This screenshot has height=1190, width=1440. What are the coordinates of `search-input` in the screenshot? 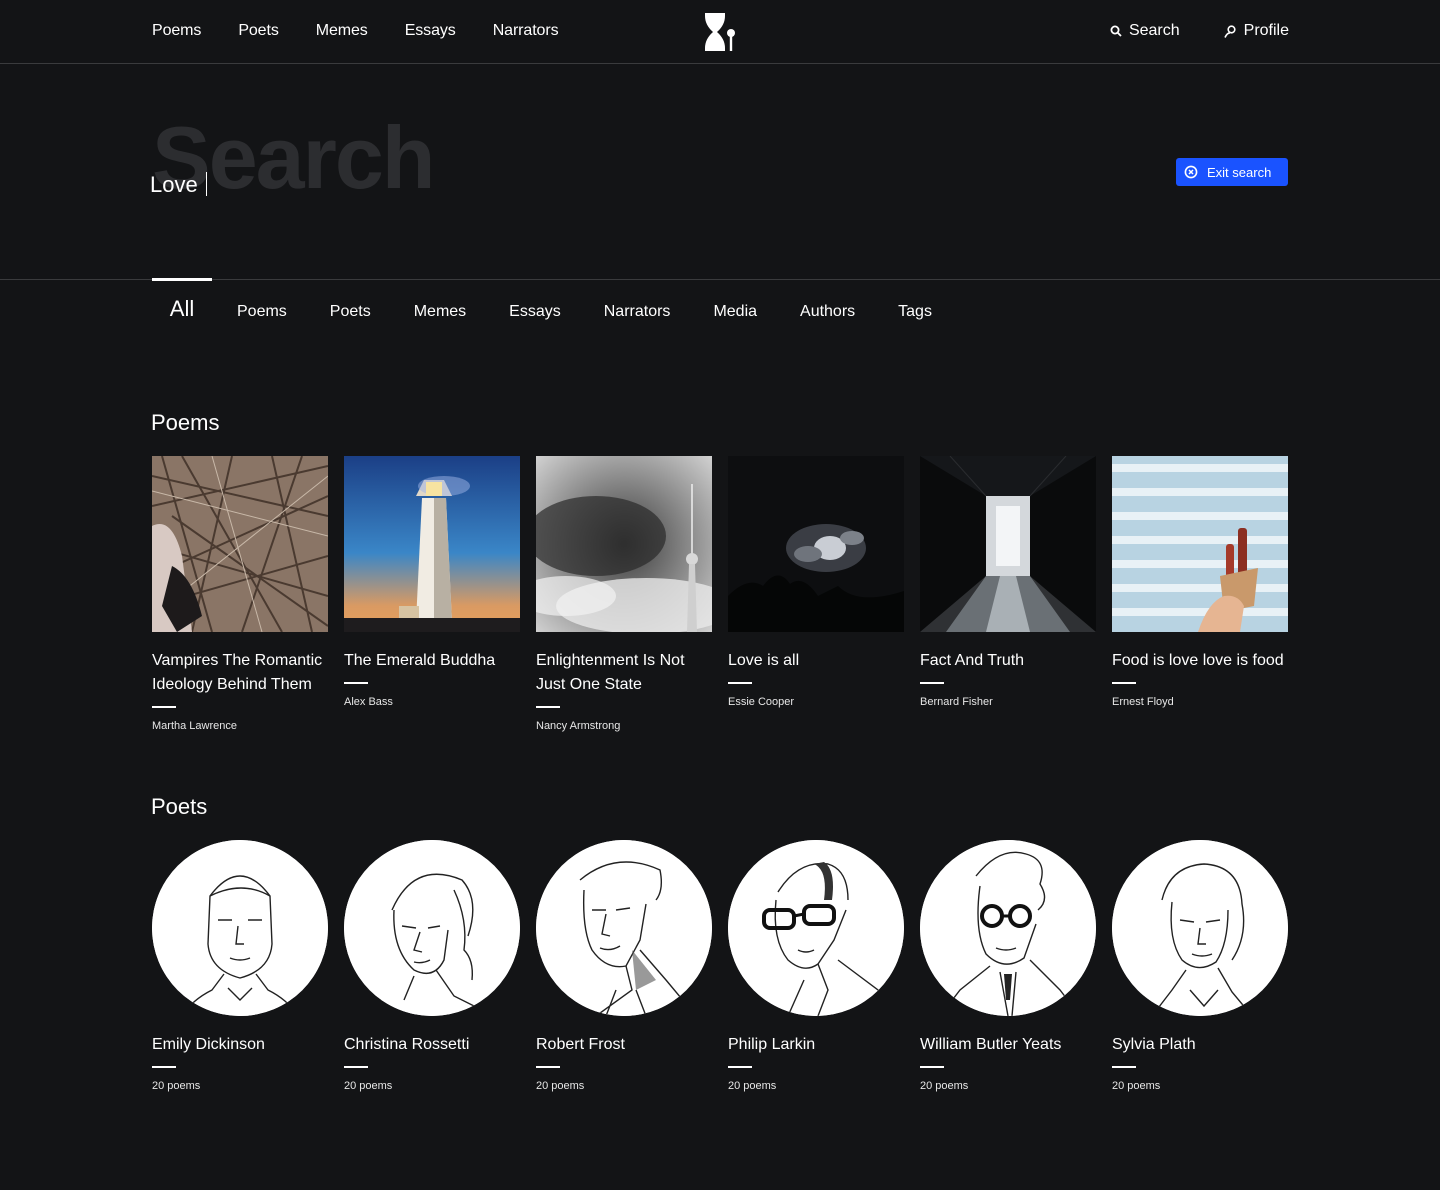 It's located at (450, 185).